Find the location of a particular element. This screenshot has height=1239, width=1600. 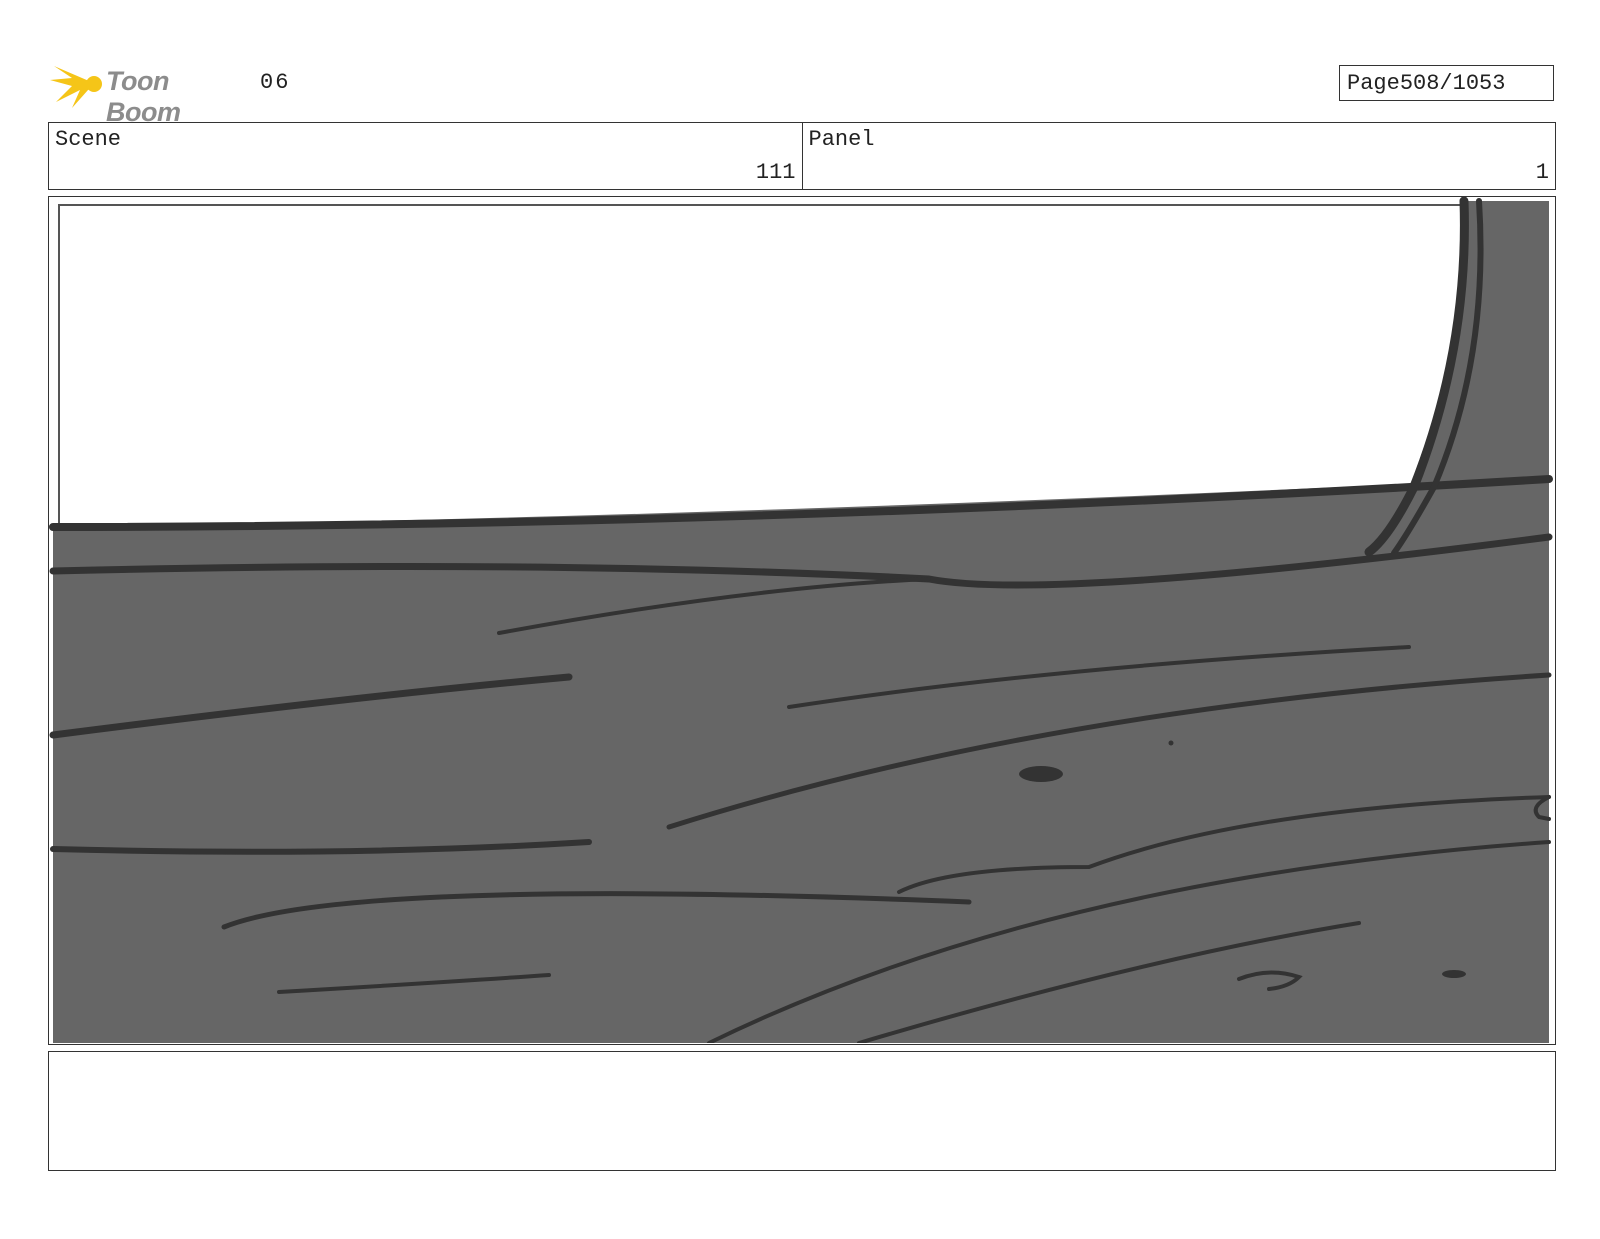

scene-label: Scene is located at coordinates (88, 139).